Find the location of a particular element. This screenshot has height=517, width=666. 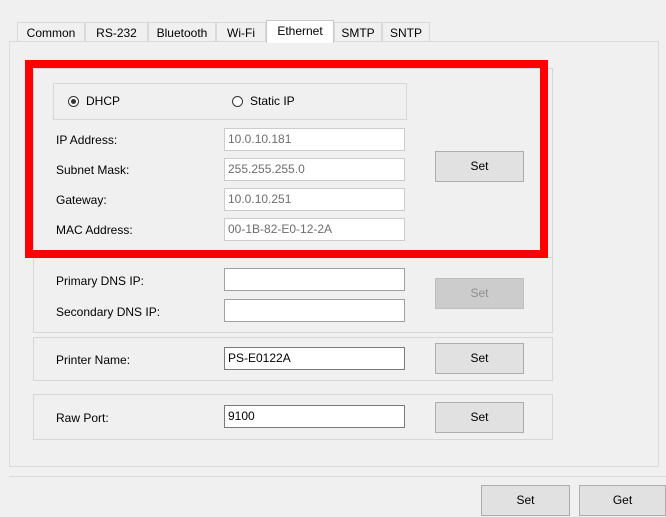

primary-dns-field is located at coordinates (314, 279).